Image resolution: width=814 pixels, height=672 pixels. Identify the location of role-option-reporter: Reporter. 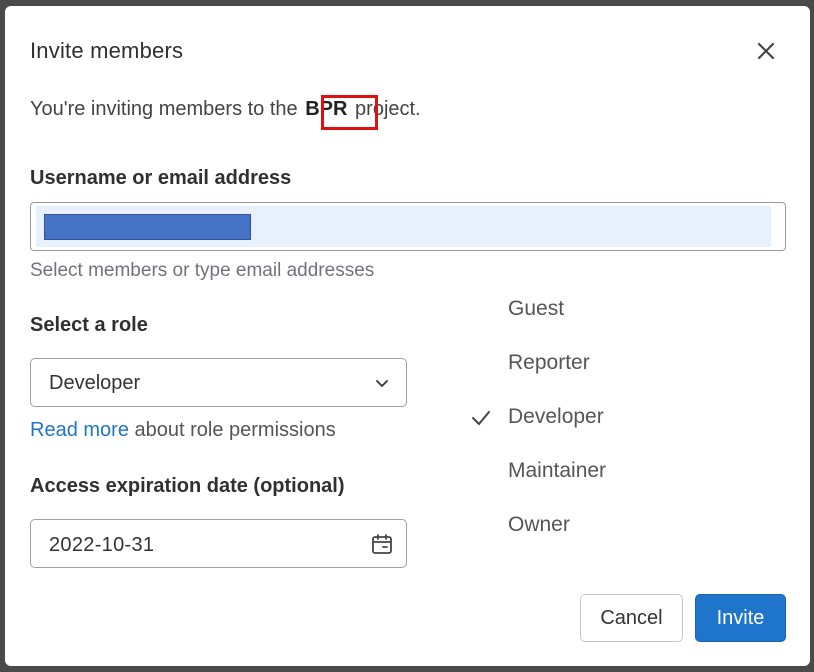
(585, 362).